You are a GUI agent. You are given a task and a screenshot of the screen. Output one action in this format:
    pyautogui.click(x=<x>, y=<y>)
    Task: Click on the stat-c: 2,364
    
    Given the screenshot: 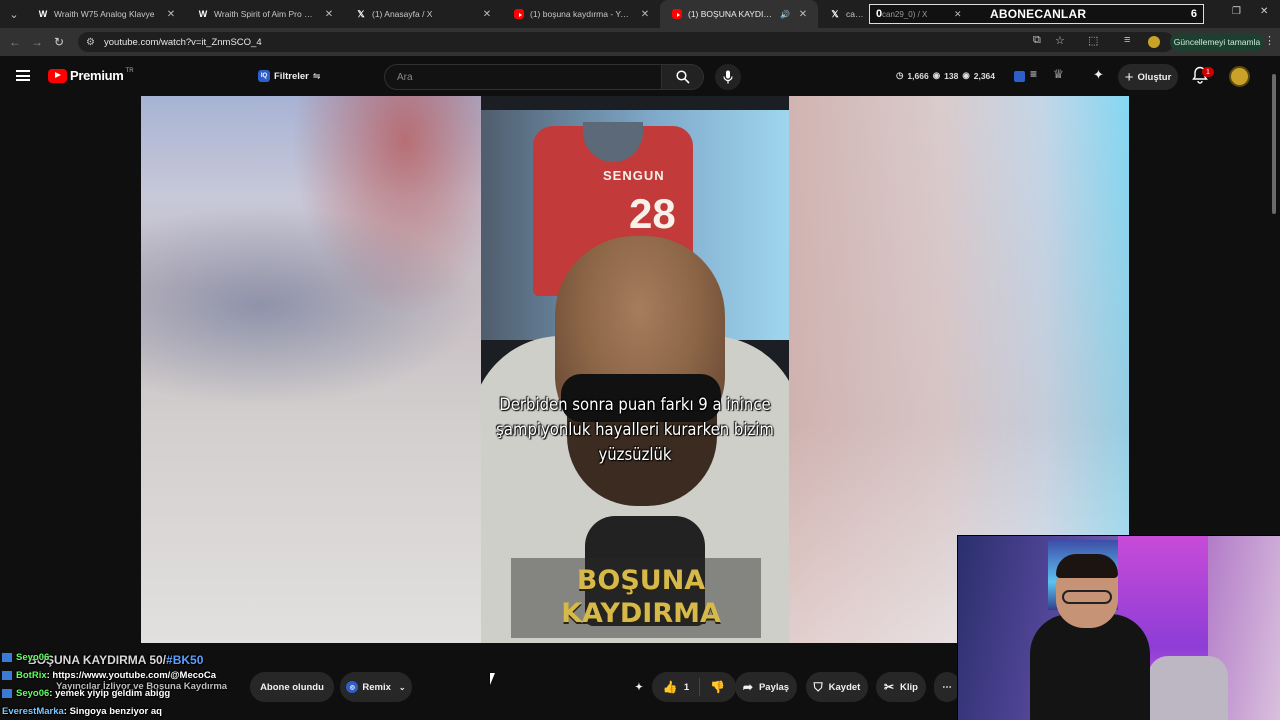 What is the action you would take?
    pyautogui.click(x=984, y=75)
    